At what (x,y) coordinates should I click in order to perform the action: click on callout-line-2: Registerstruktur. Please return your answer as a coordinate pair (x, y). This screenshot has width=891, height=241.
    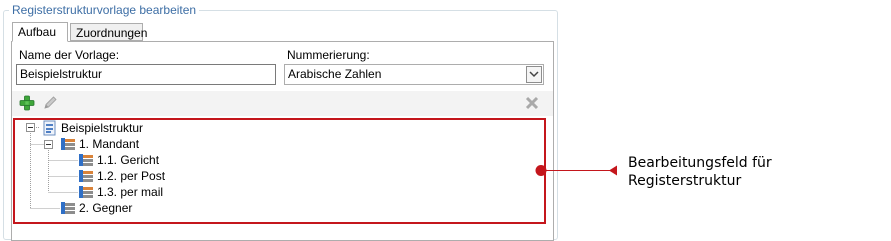
    Looking at the image, I should click on (685, 181).